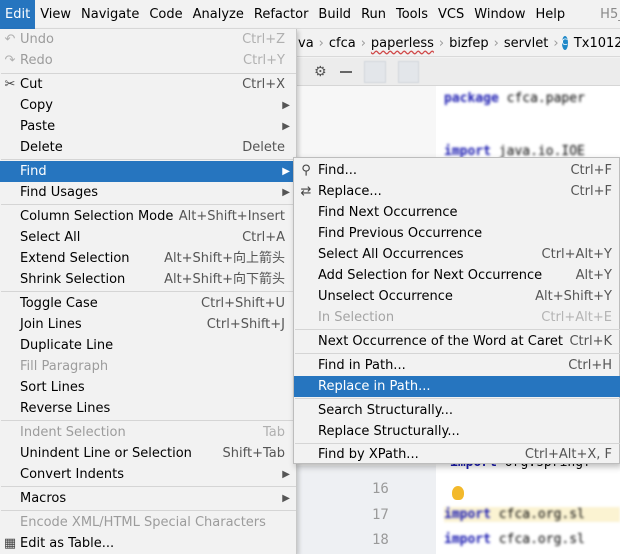 Image resolution: width=620 pixels, height=554 pixels. I want to click on menu-code: Code, so click(165, 14).